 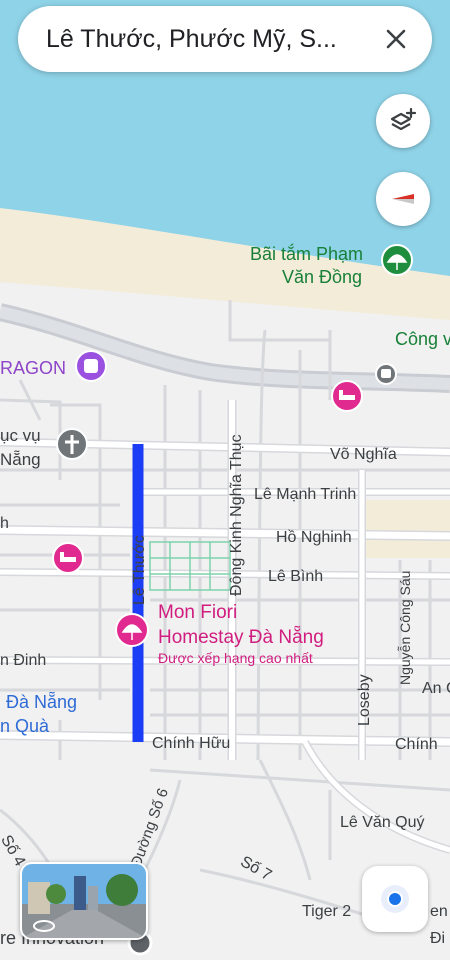 I want to click on street-view-icon, so click(x=84, y=901).